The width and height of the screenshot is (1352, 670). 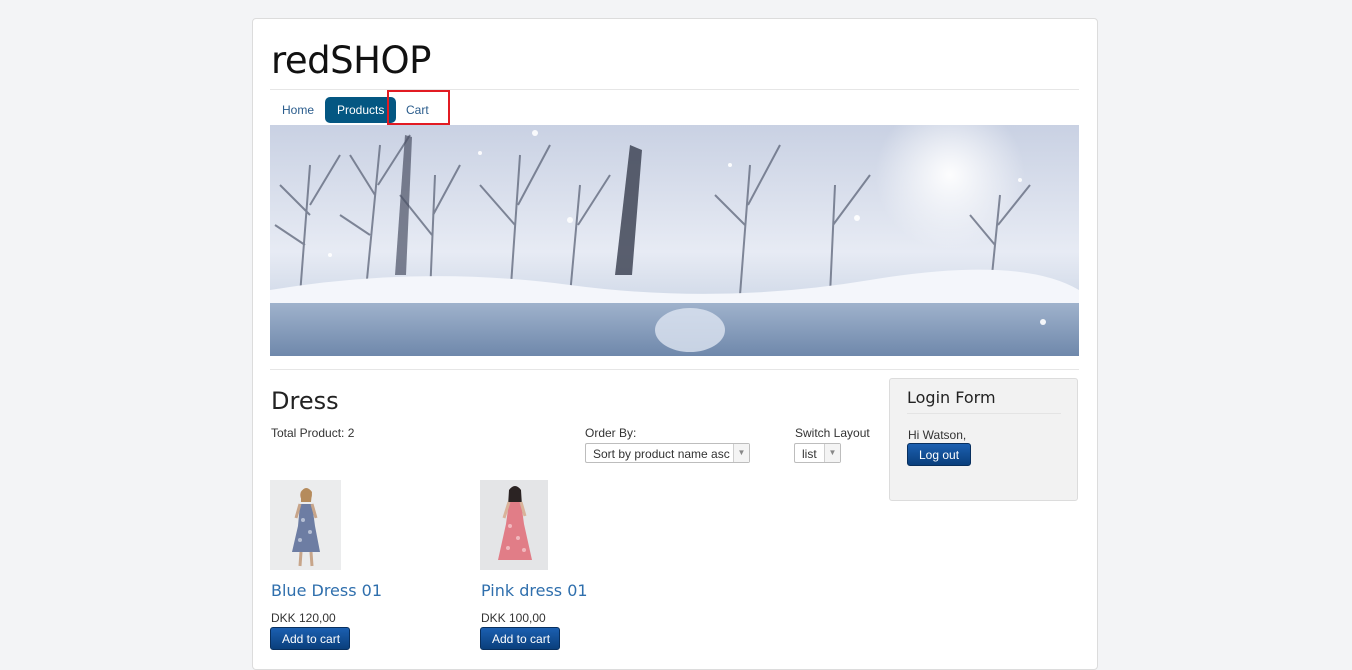 What do you see at coordinates (418, 107) in the screenshot?
I see `cart-highlight-box` at bounding box center [418, 107].